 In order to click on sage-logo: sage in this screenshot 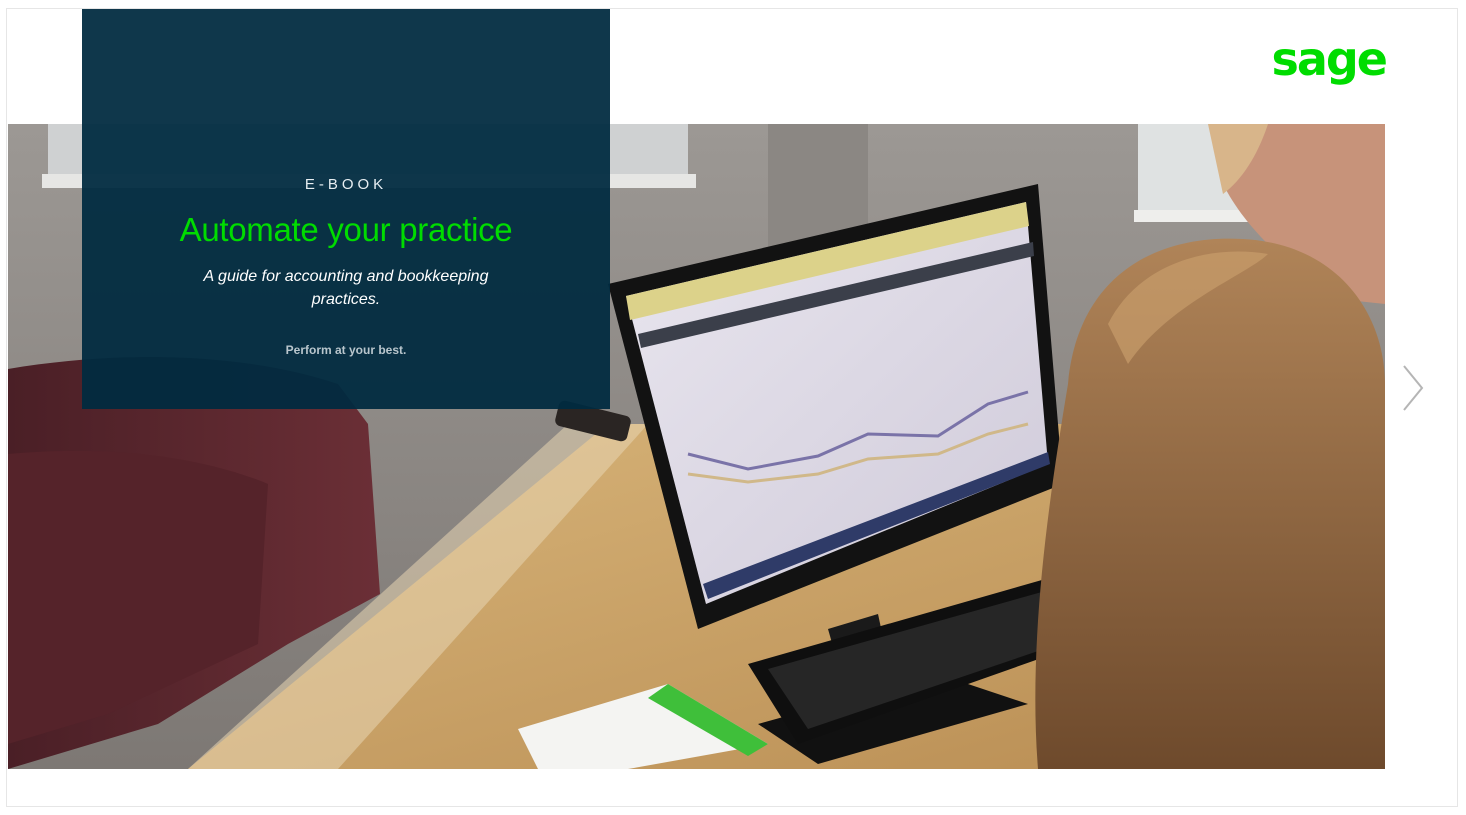, I will do `click(1329, 59)`.